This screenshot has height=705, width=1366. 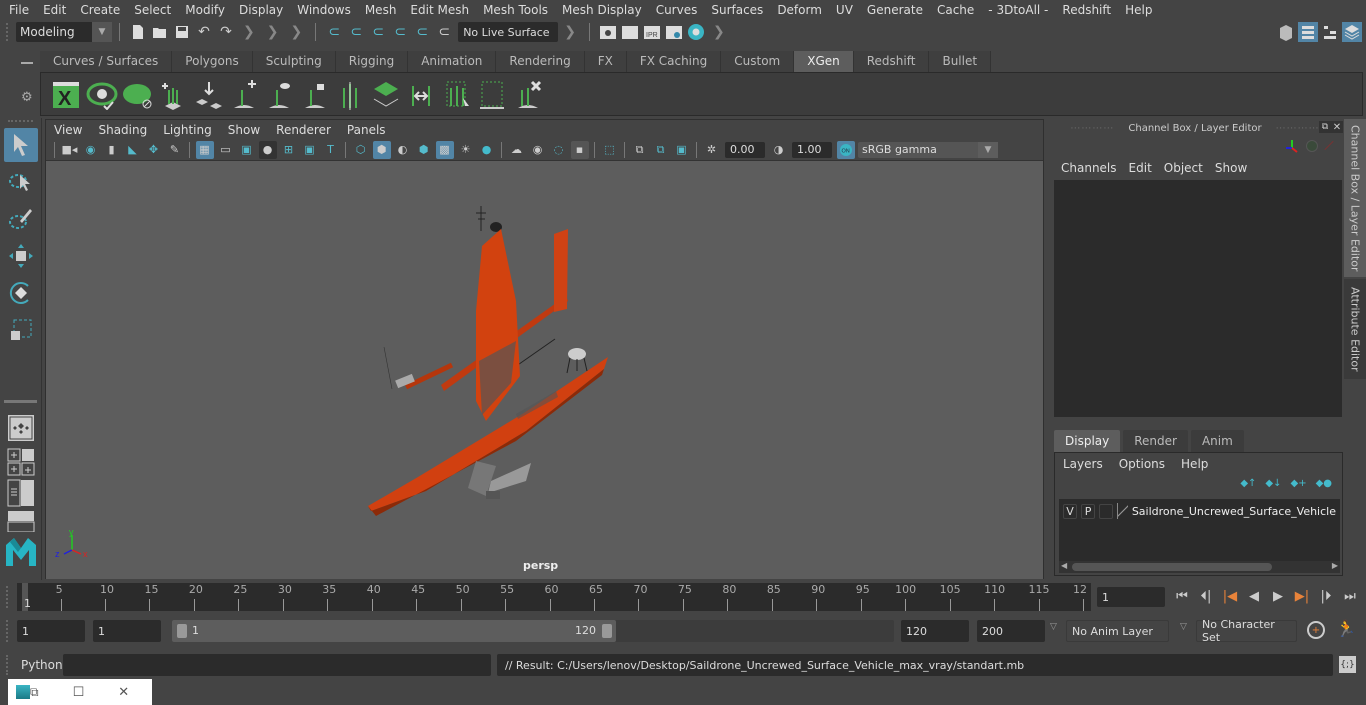 What do you see at coordinates (1183, 168) in the screenshot?
I see `channel-box-menu-object: Object` at bounding box center [1183, 168].